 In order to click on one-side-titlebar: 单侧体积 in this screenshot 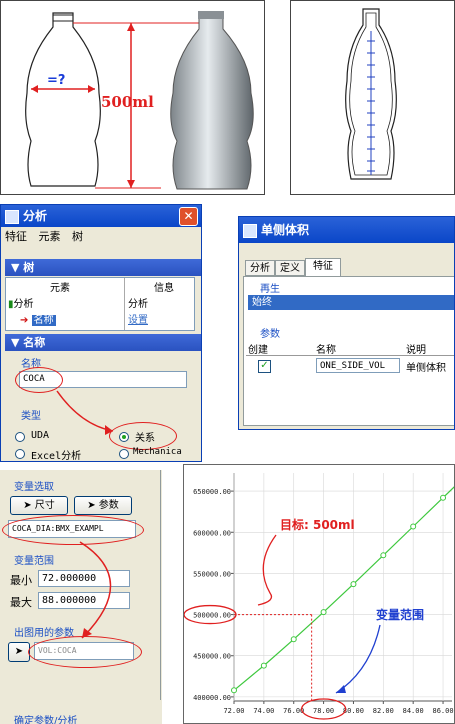, I will do `click(346, 230)`.